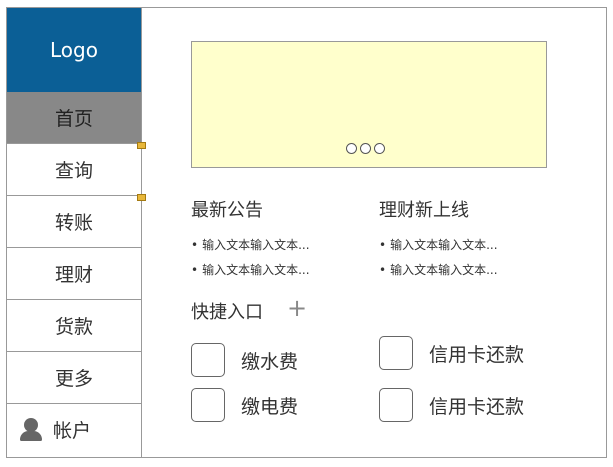 Image resolution: width=613 pixels, height=467 pixels. I want to click on sidebar-item-account: 帐户, so click(74, 429).